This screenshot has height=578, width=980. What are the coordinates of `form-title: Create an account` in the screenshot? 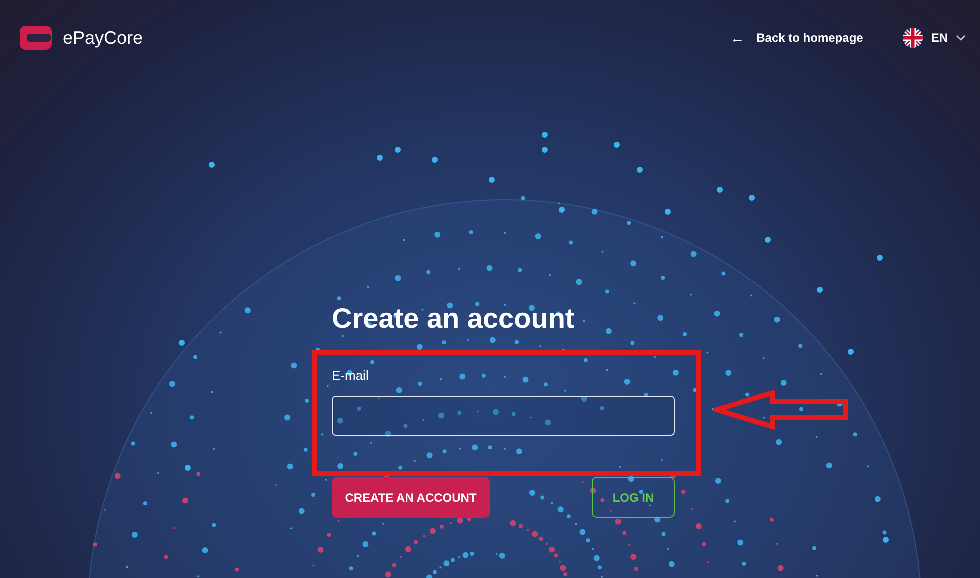 It's located at (454, 319).